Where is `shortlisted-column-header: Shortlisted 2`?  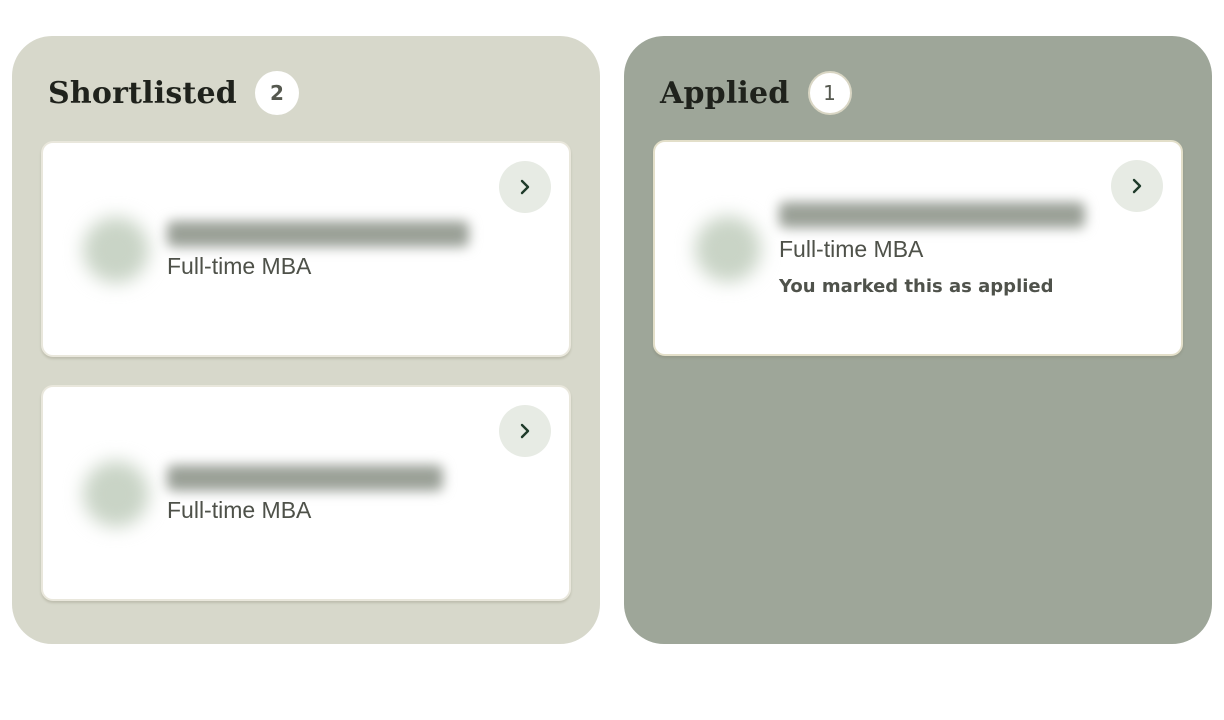 shortlisted-column-header: Shortlisted 2 is located at coordinates (173, 93).